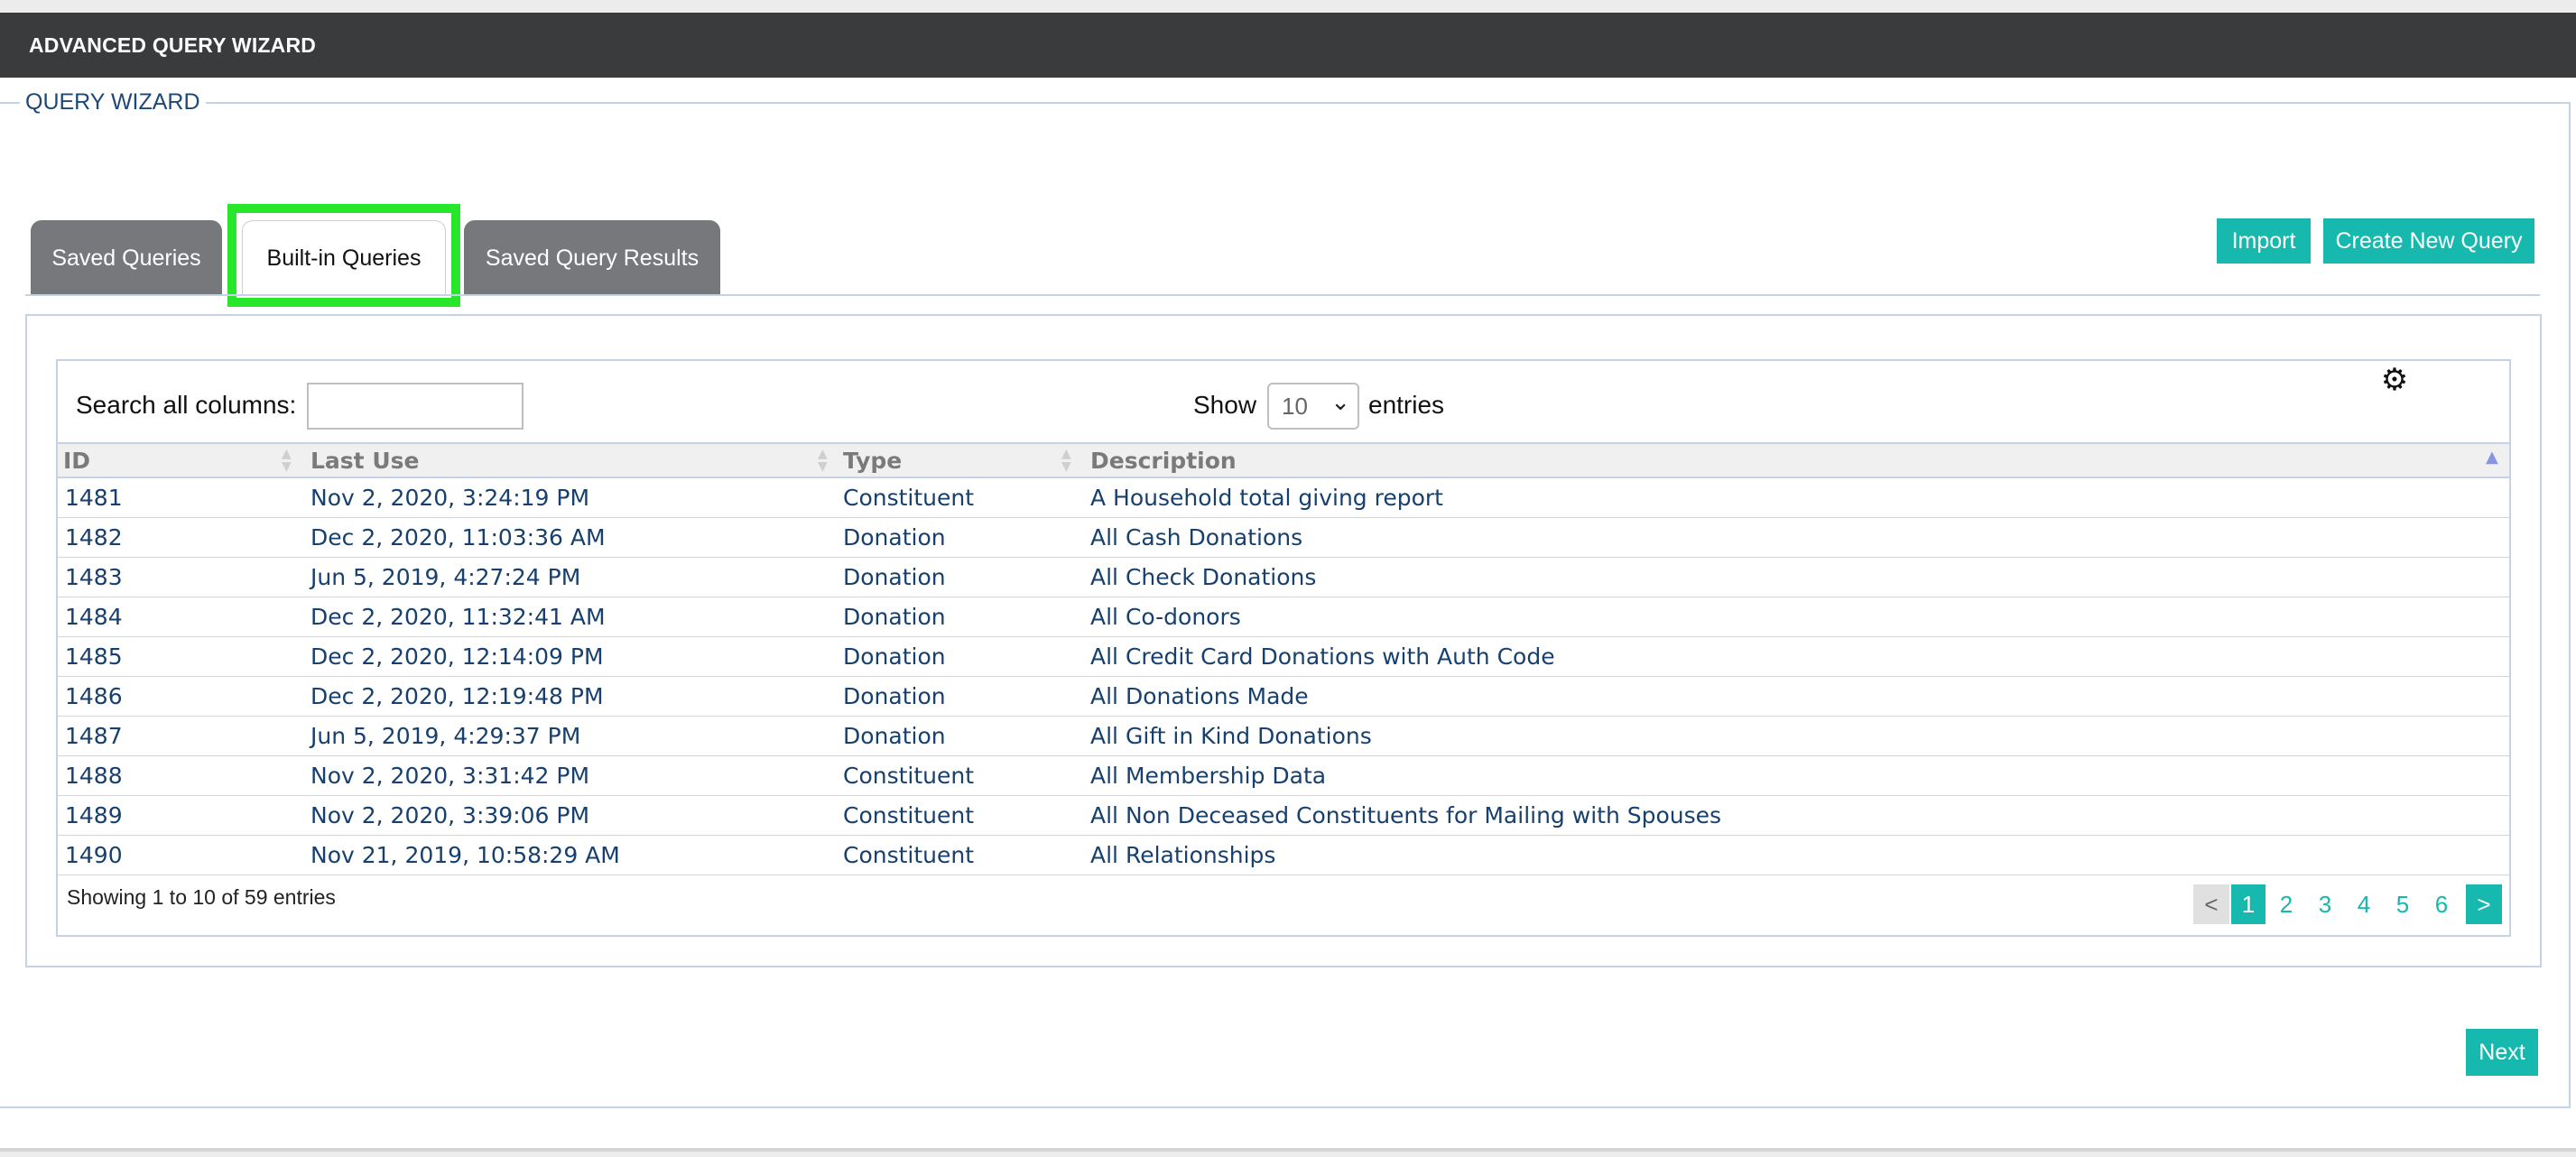 This screenshot has width=2576, height=1157. What do you see at coordinates (1203, 577) in the screenshot?
I see `cell-description: All Check Donations` at bounding box center [1203, 577].